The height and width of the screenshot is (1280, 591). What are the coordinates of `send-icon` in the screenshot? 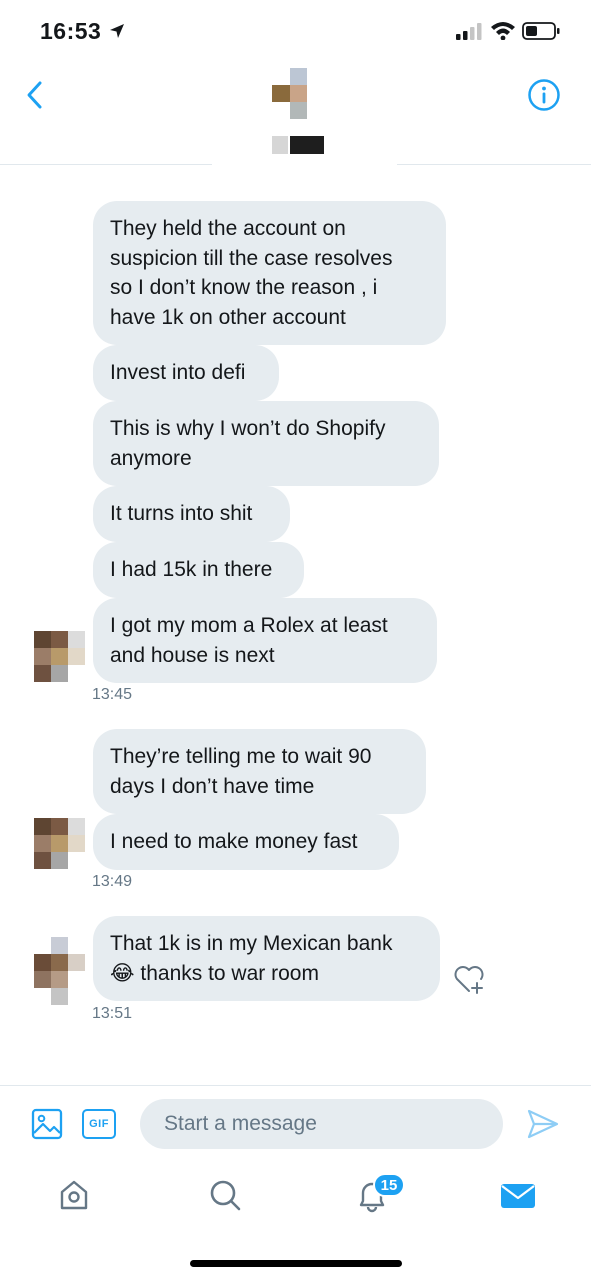 It's located at (543, 1124).